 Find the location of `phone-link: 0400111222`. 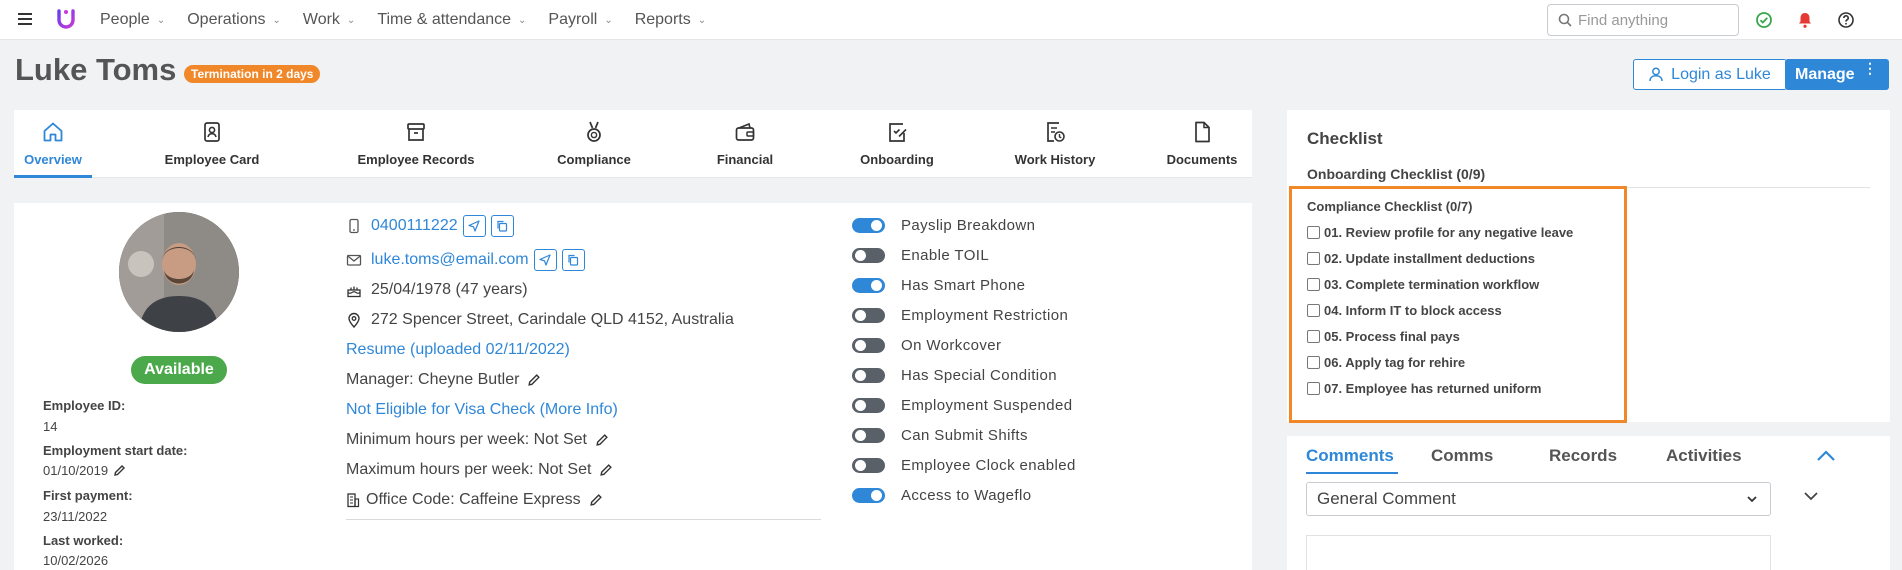

phone-link: 0400111222 is located at coordinates (414, 226).